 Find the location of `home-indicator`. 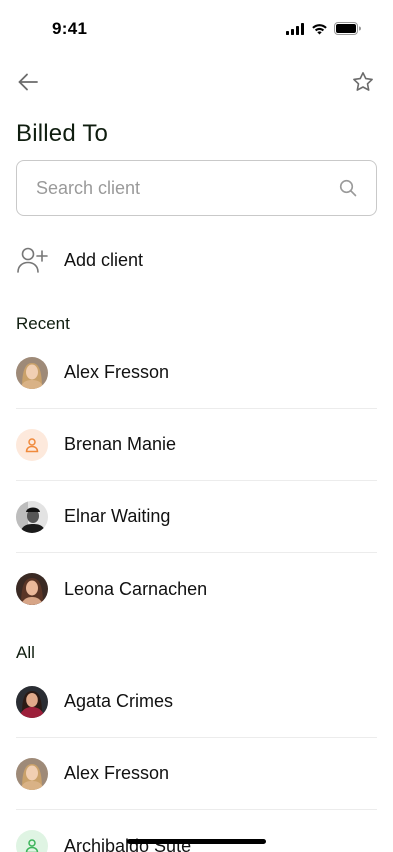

home-indicator is located at coordinates (196, 841).